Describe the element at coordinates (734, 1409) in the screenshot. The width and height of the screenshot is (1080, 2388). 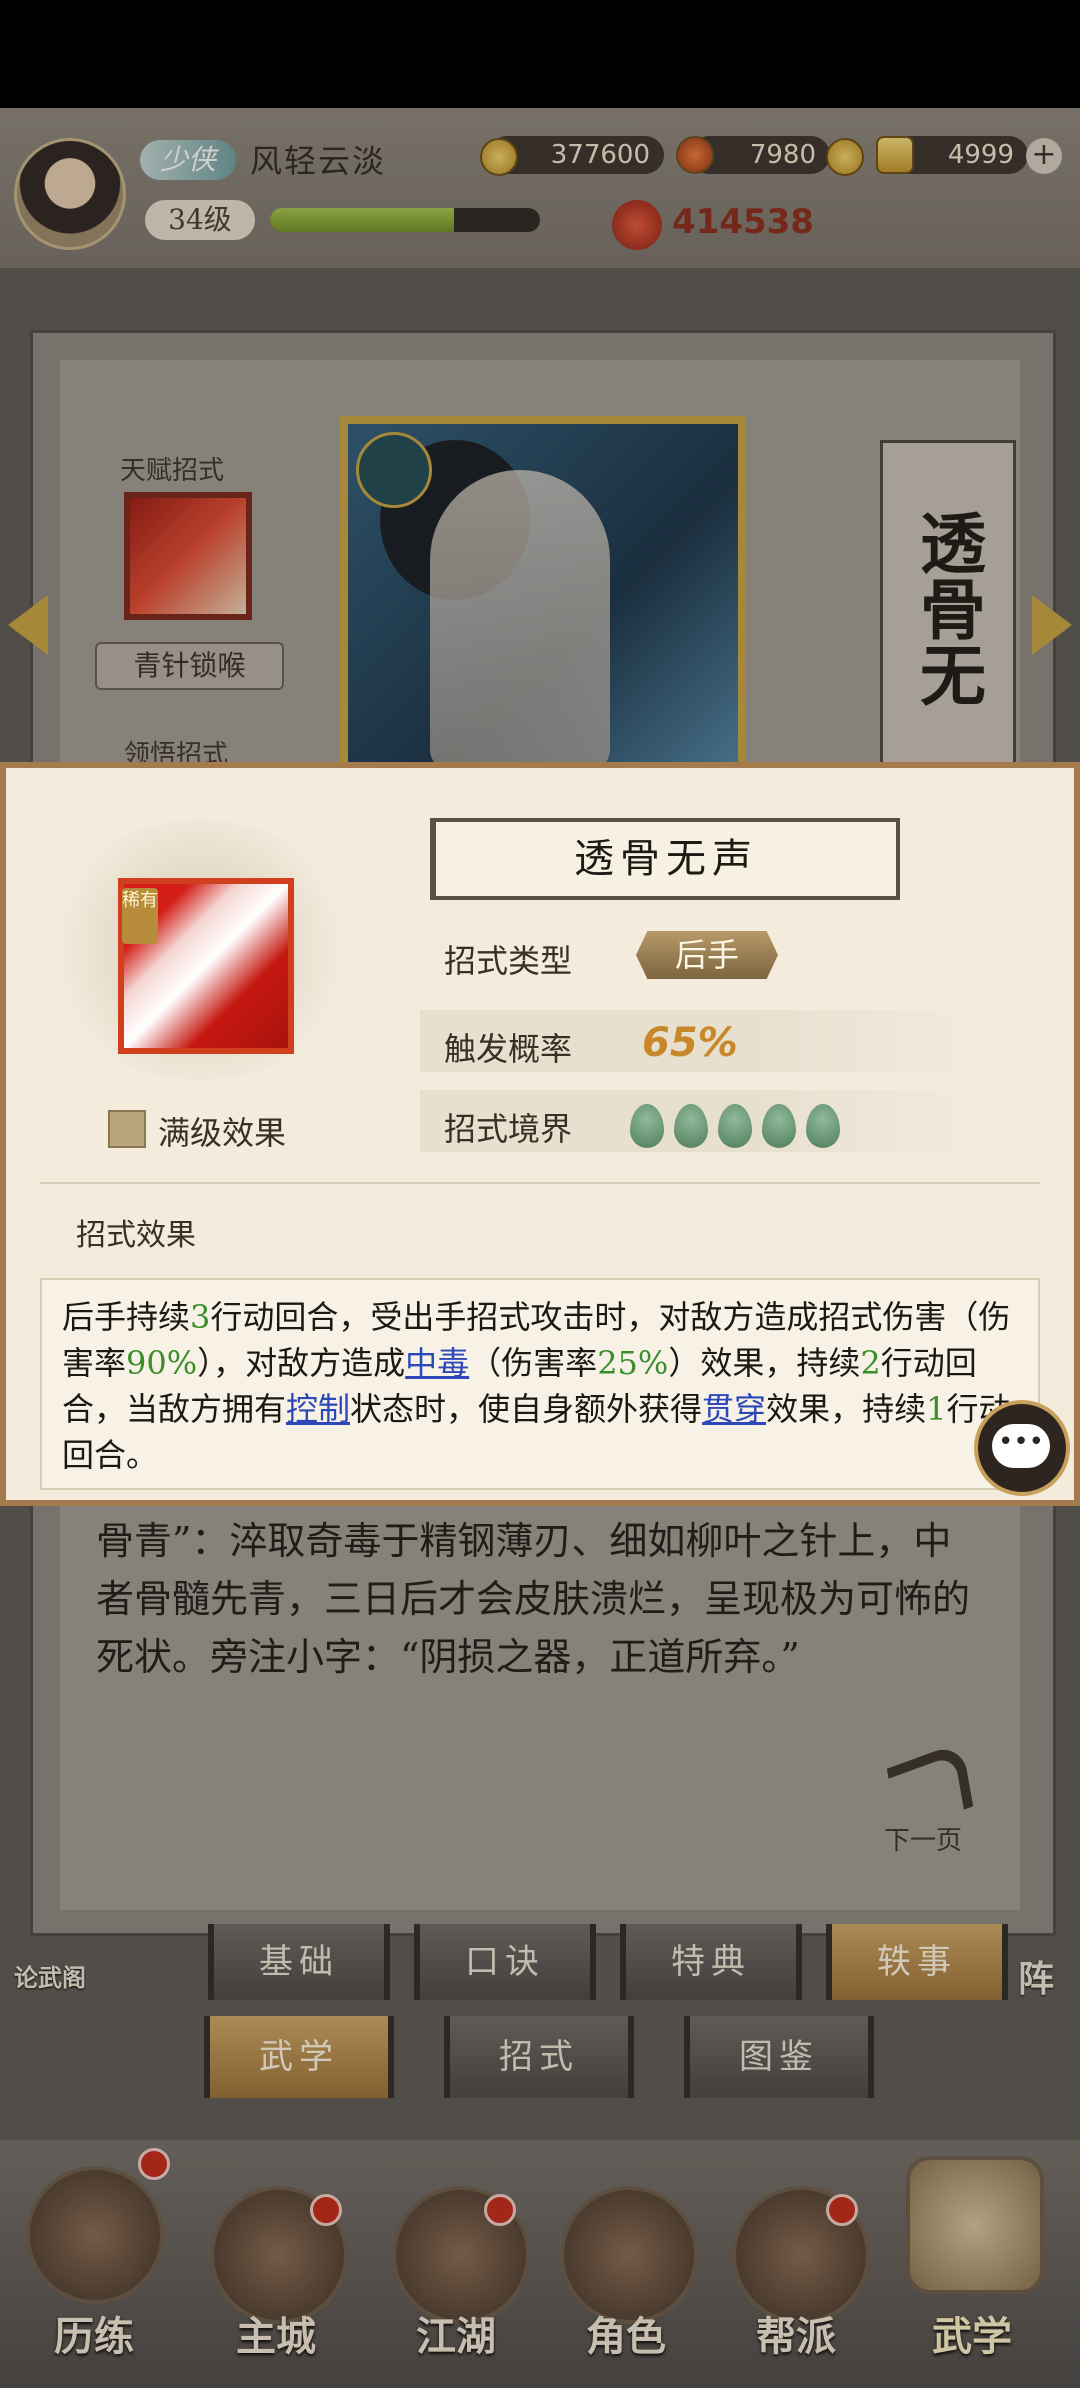
I see `effect-keyword-link: 贯穿` at that location.